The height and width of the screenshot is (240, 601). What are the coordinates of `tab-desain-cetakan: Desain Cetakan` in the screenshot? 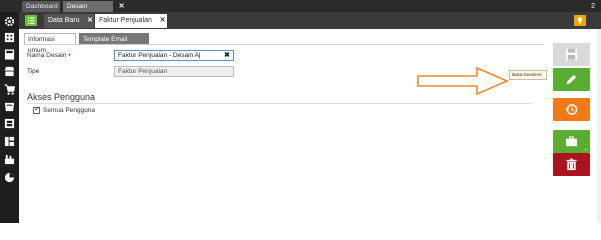 It's located at (88, 11).